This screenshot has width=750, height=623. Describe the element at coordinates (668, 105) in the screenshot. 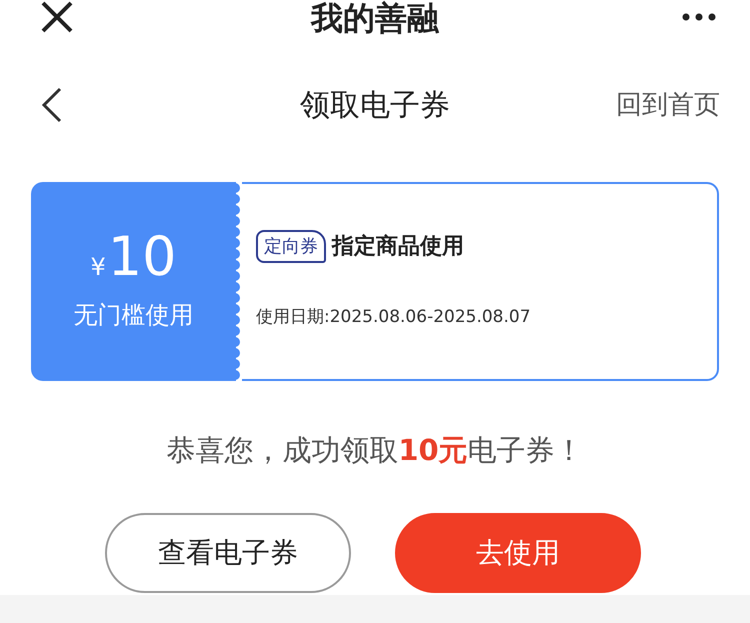

I see `home-link: 回到首页` at that location.